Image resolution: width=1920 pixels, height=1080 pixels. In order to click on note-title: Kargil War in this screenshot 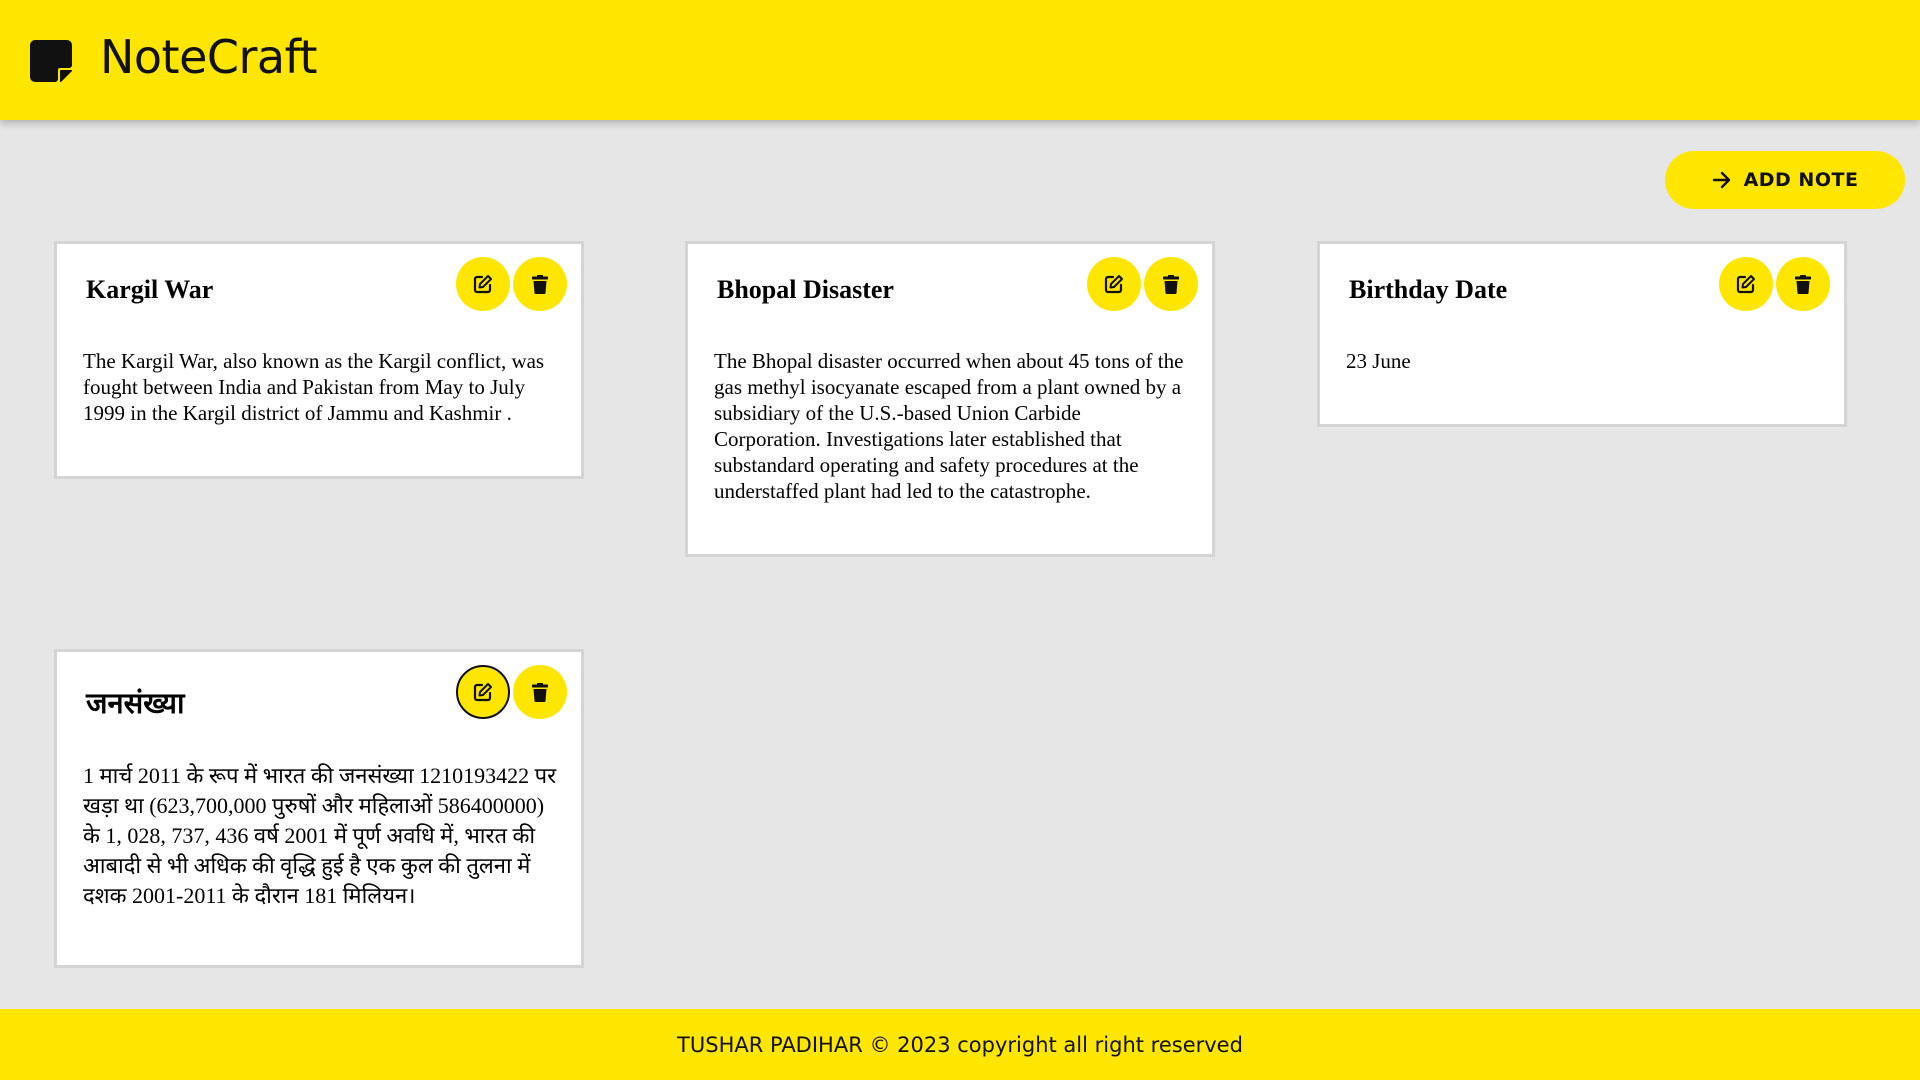, I will do `click(150, 289)`.